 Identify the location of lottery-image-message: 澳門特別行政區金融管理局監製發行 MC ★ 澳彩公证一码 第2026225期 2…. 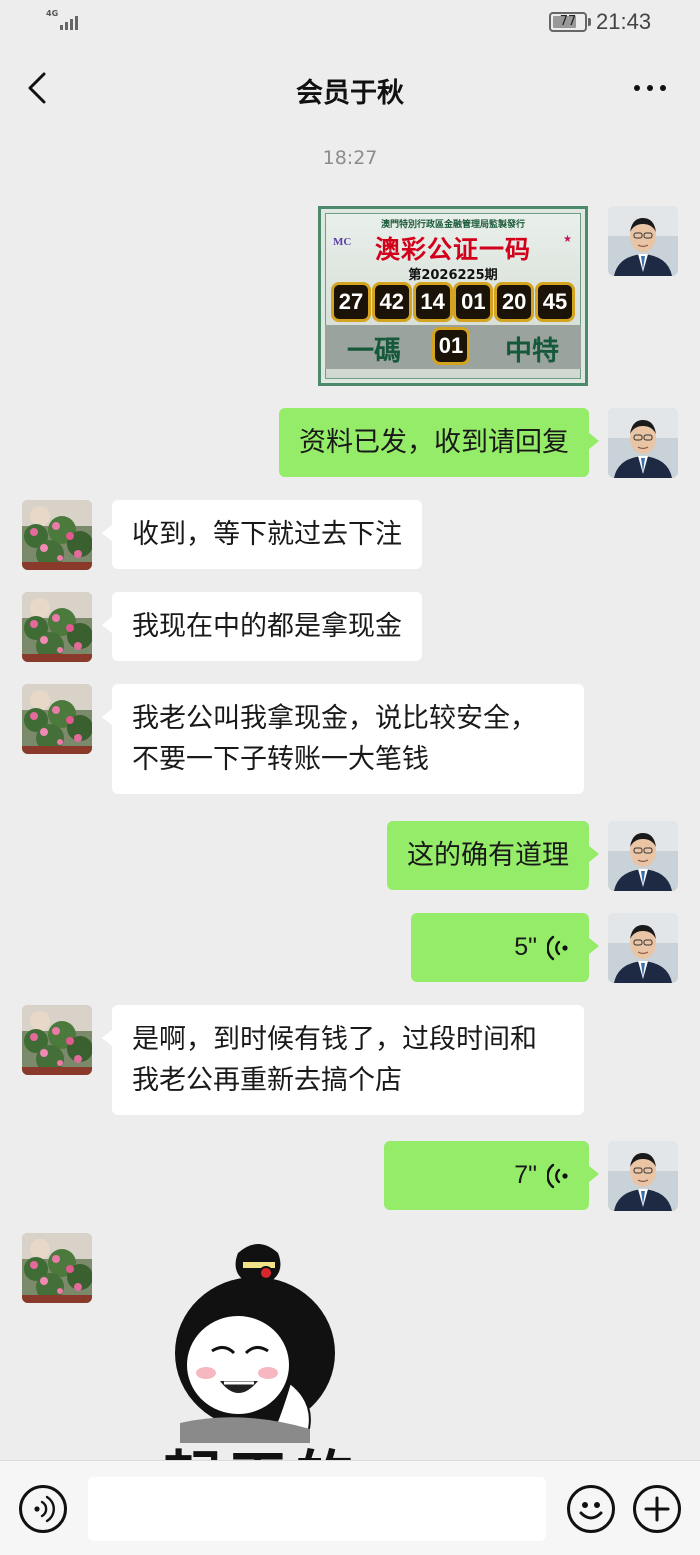
(453, 296).